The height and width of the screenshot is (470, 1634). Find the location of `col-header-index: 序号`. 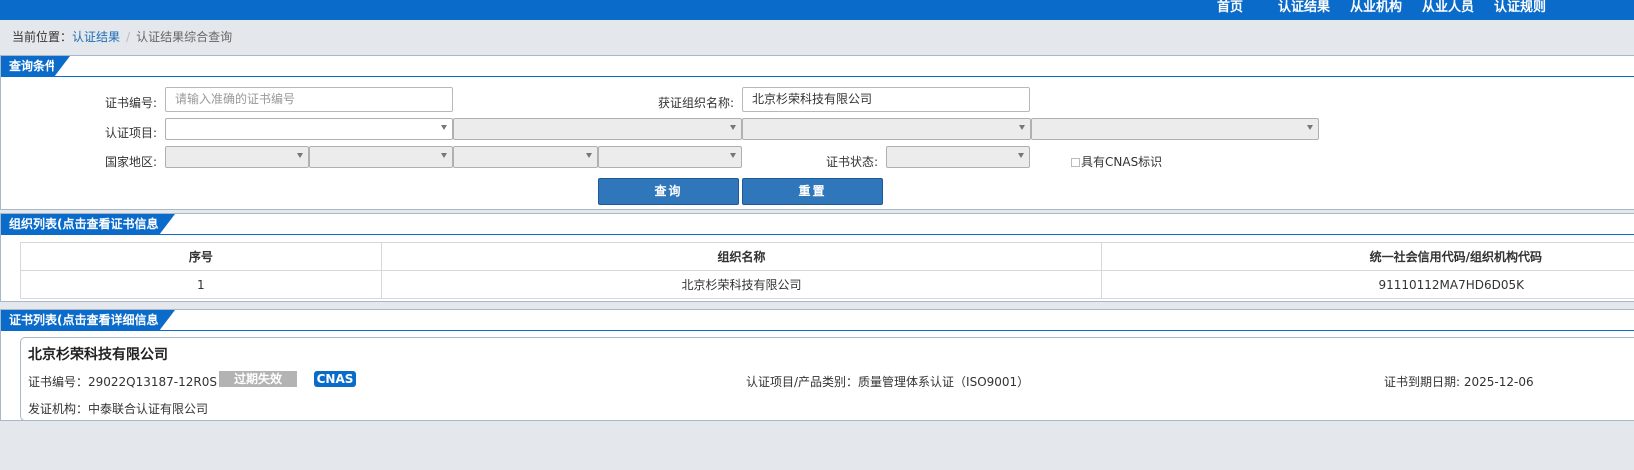

col-header-index: 序号 is located at coordinates (201, 256).